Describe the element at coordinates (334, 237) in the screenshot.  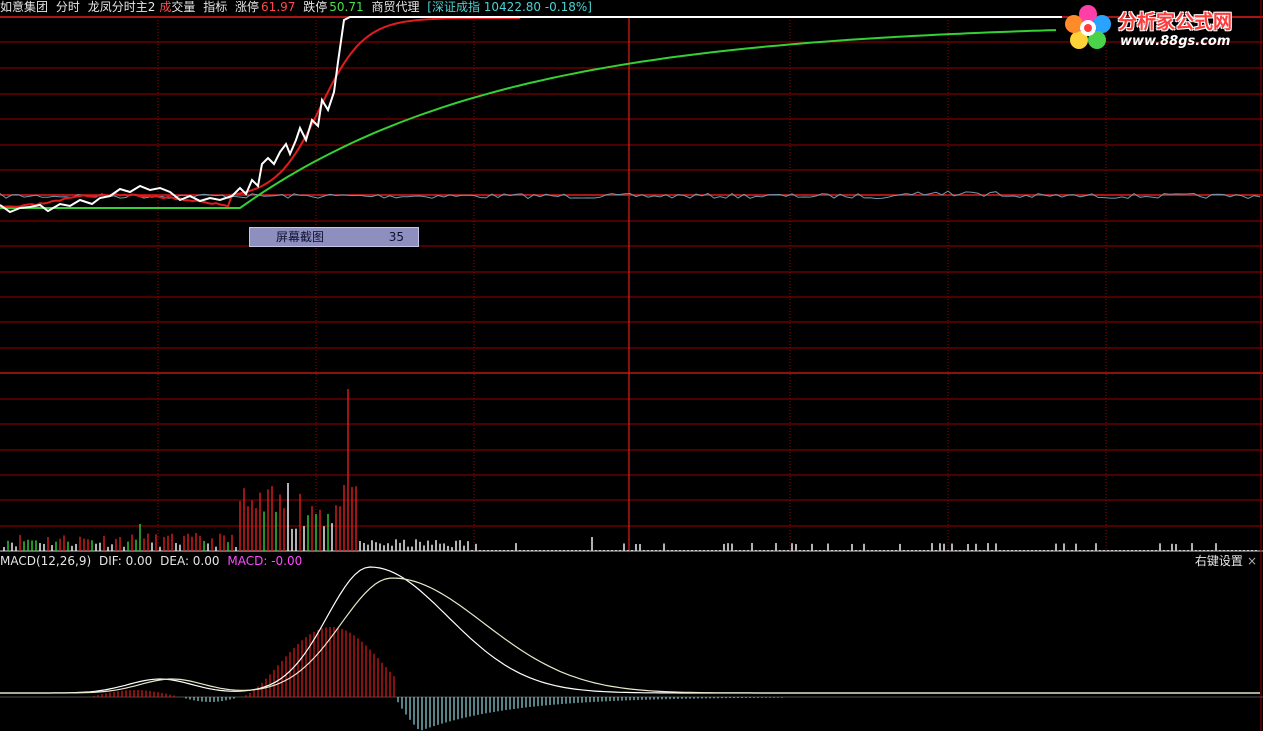
I see `screenshot-popup: 屏幕截图 35` at that location.